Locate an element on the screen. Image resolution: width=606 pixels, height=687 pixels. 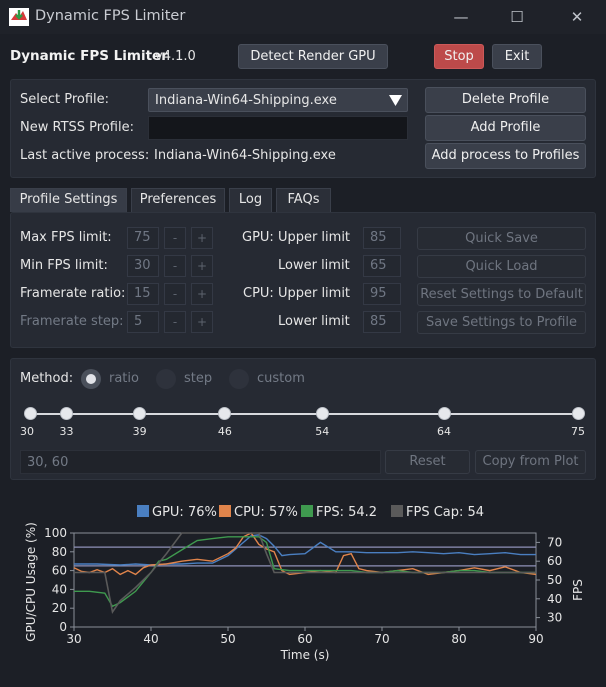
framerate-step-input: 5 is located at coordinates (143, 322).